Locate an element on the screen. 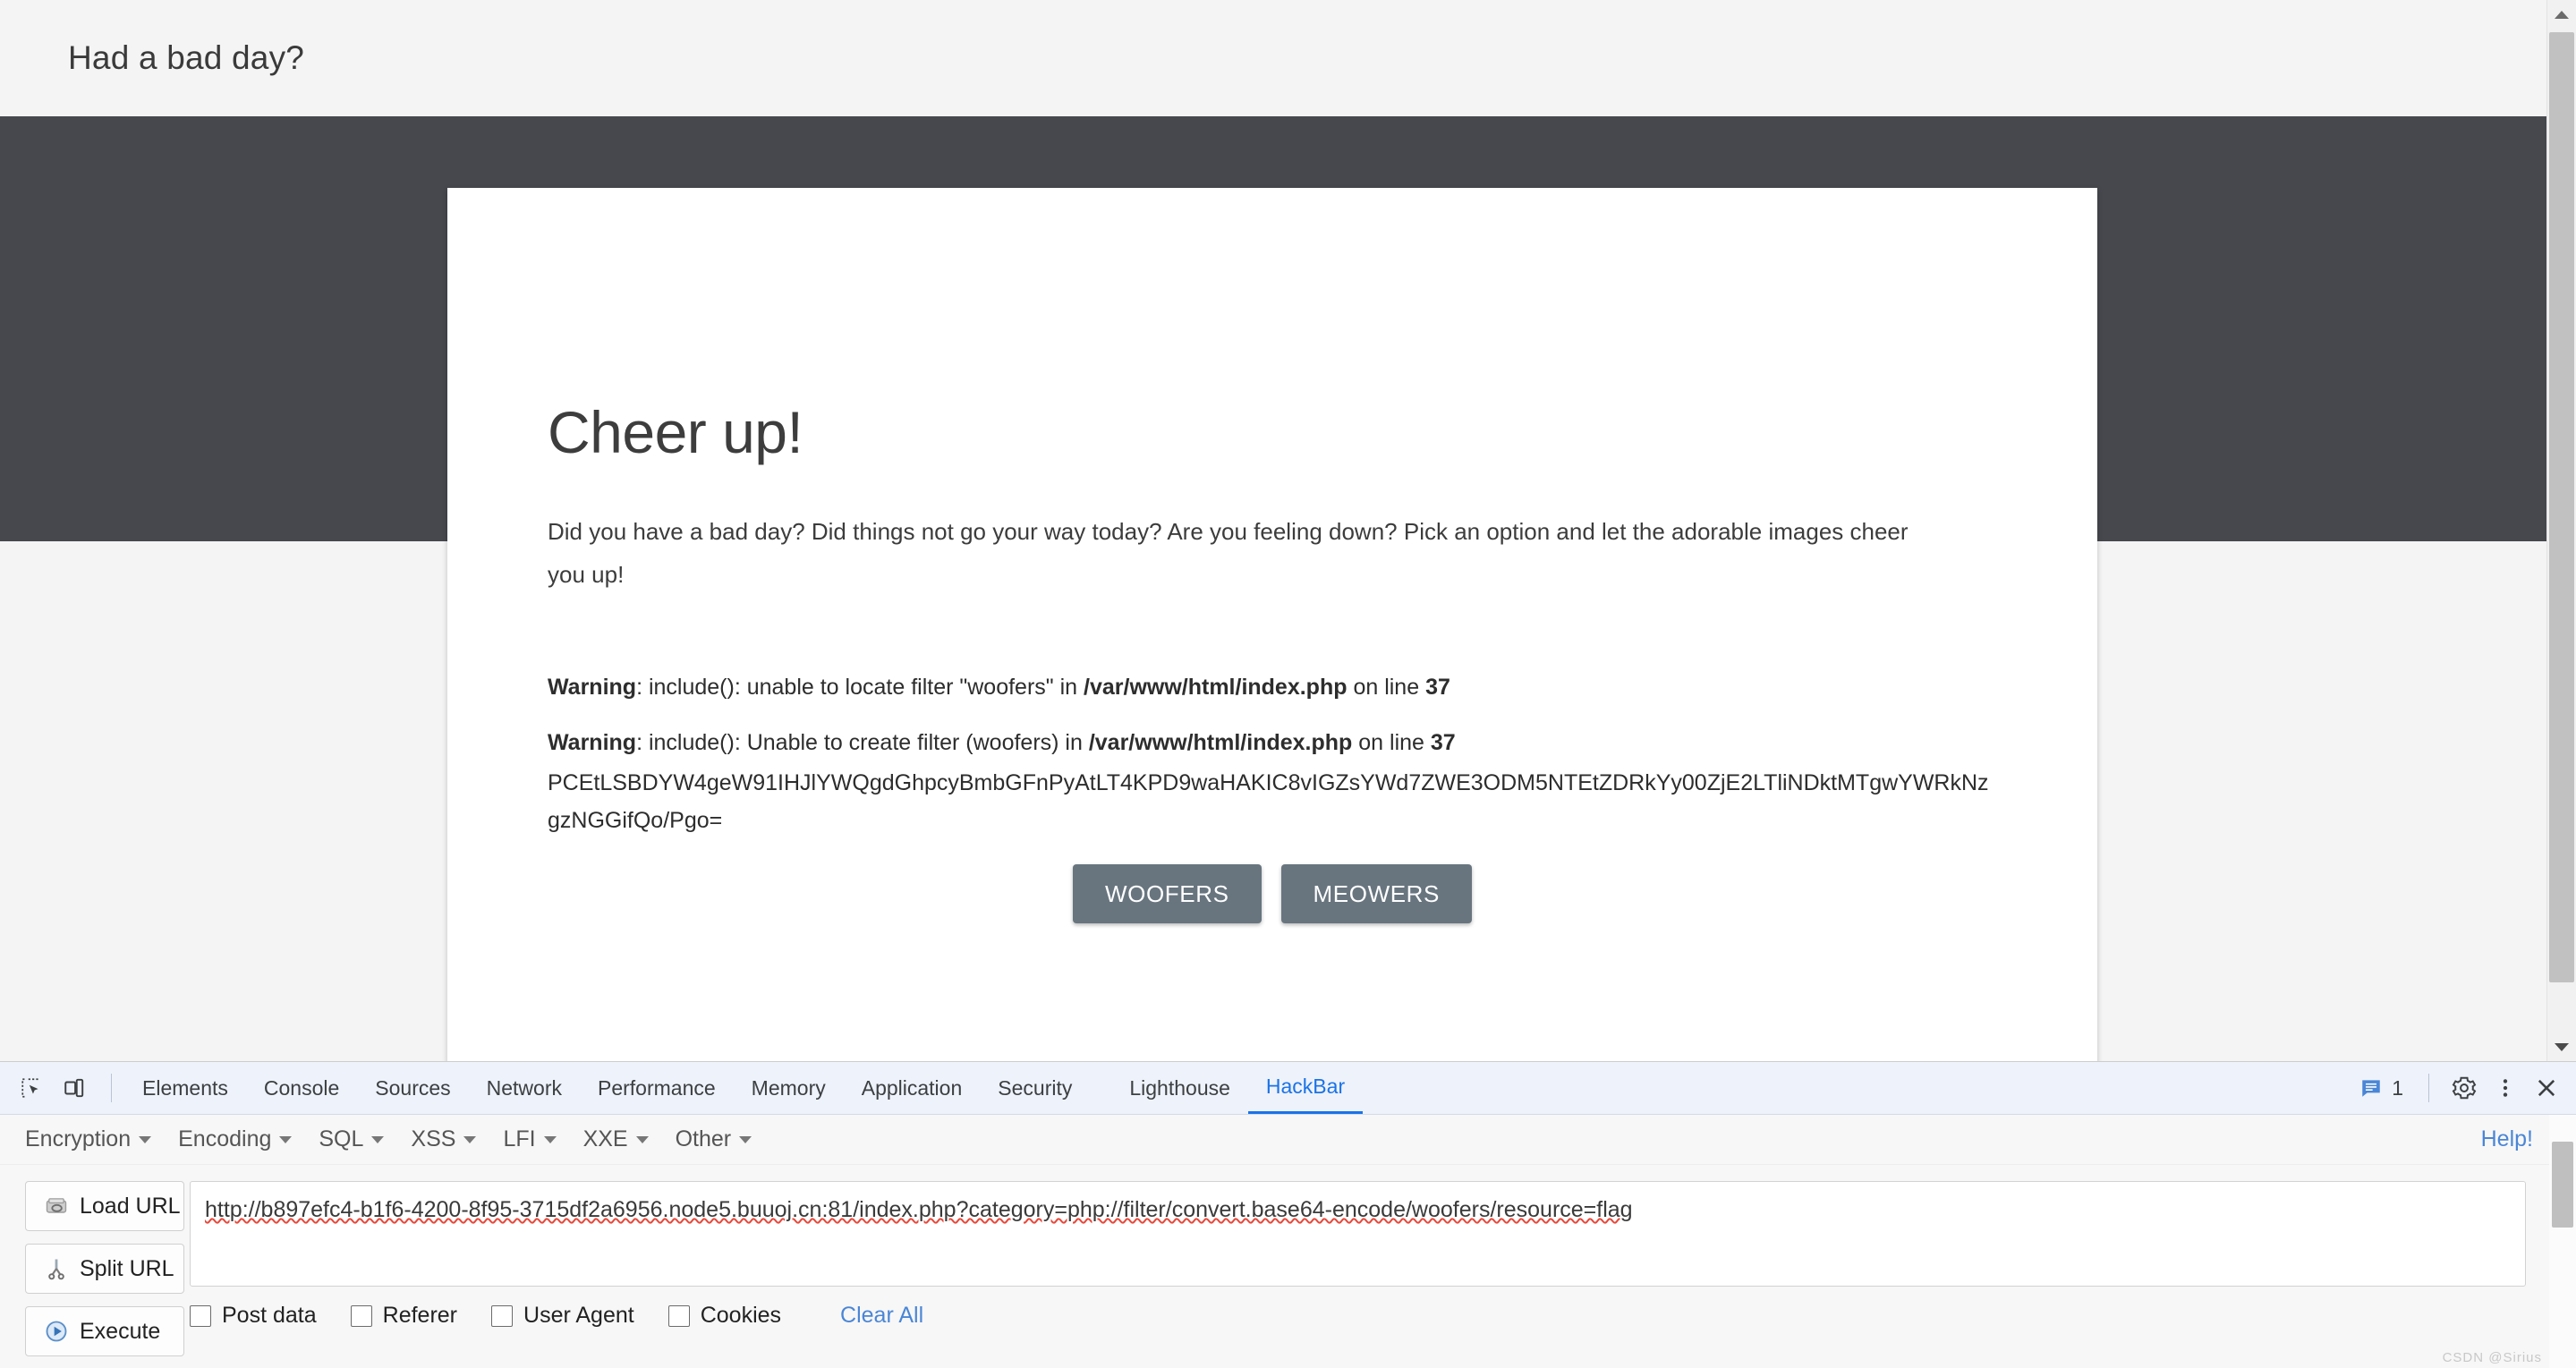  menu-xss-label: XSS is located at coordinates (433, 1138).